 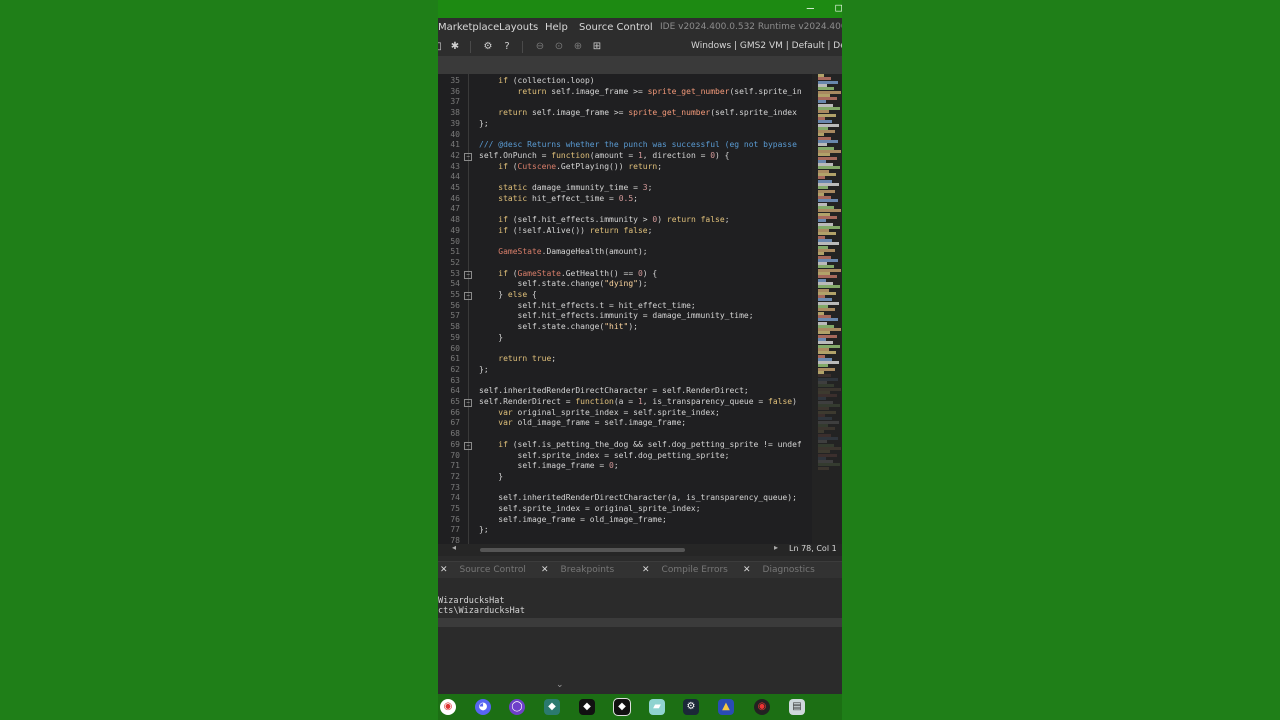 What do you see at coordinates (455, 47) in the screenshot?
I see `debug-icon: ✱` at bounding box center [455, 47].